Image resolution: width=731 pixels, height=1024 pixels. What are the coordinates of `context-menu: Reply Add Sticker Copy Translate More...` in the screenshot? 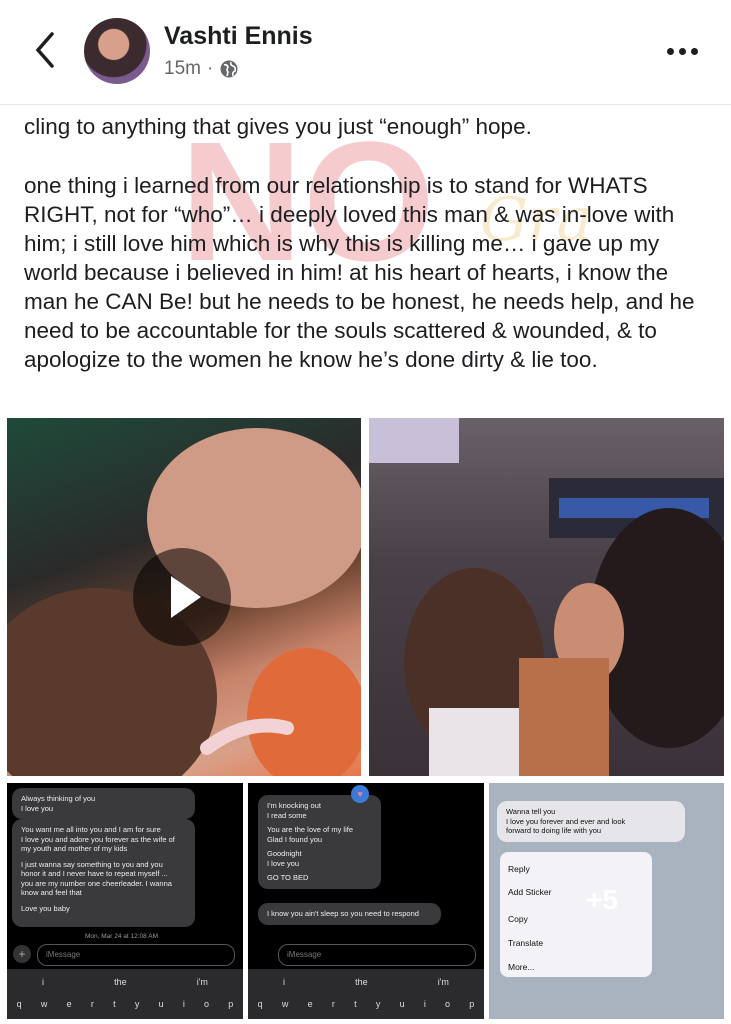 It's located at (576, 914).